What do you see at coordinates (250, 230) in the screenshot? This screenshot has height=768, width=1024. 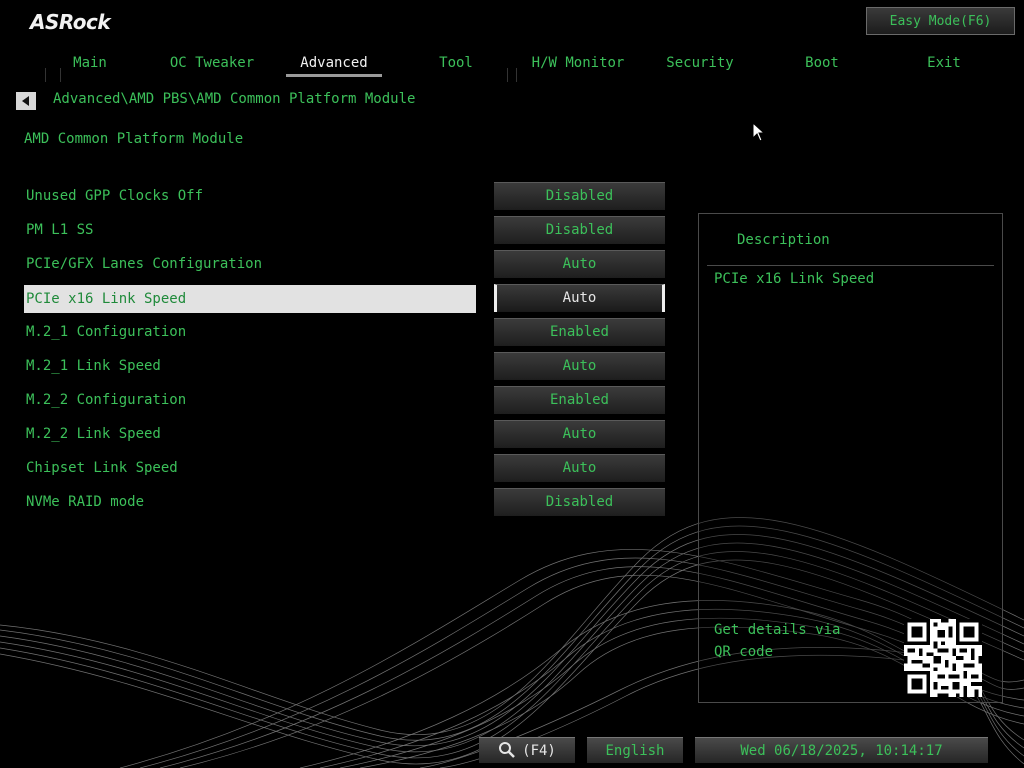 I see `setting-row-pm-l1-ss: PM L1 SS` at bounding box center [250, 230].